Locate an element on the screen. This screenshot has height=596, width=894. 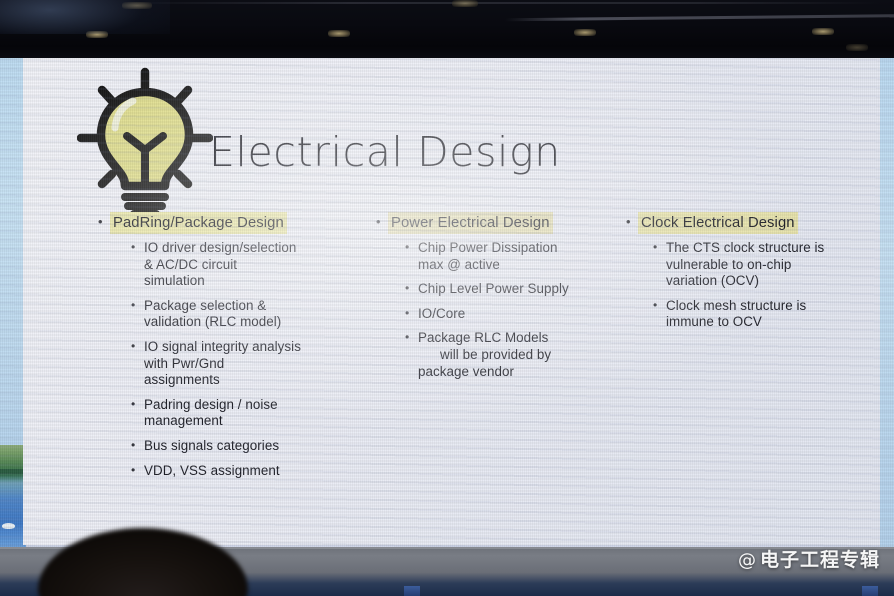
list-item: Padring design / noise management is located at coordinates (239, 413).